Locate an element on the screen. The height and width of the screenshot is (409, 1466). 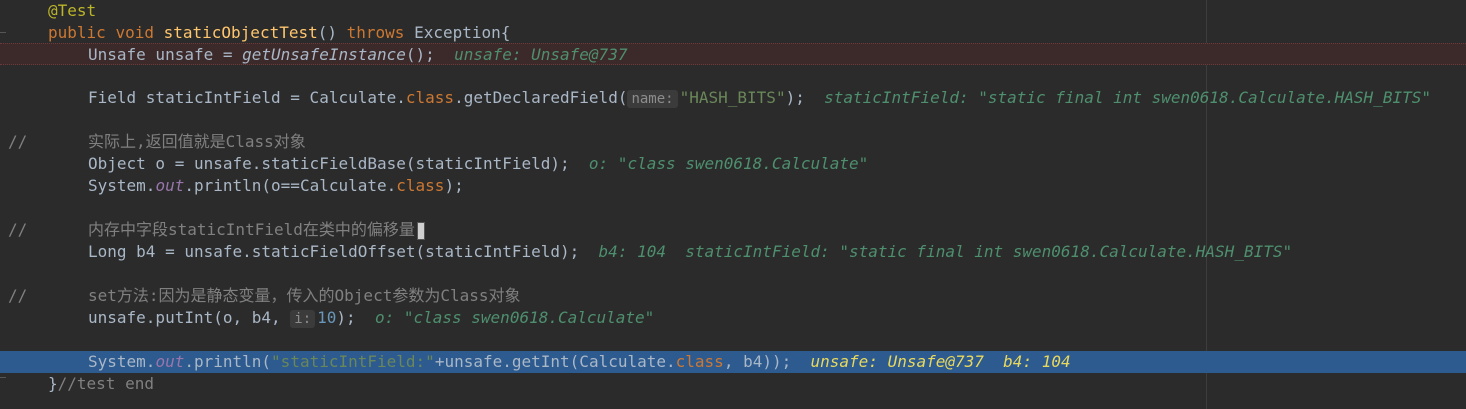
keyword-throws: throws is located at coordinates (375, 32).